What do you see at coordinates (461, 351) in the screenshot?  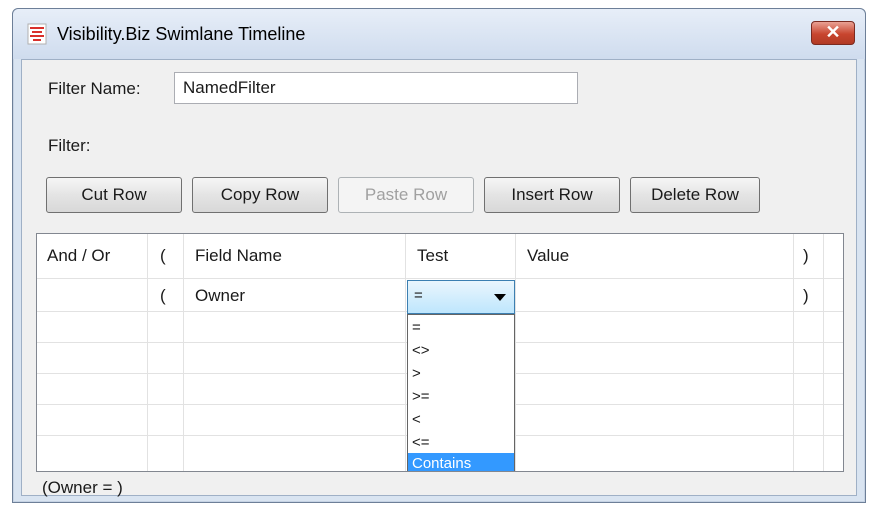 I see `dropdown-option-not-equal: <>` at bounding box center [461, 351].